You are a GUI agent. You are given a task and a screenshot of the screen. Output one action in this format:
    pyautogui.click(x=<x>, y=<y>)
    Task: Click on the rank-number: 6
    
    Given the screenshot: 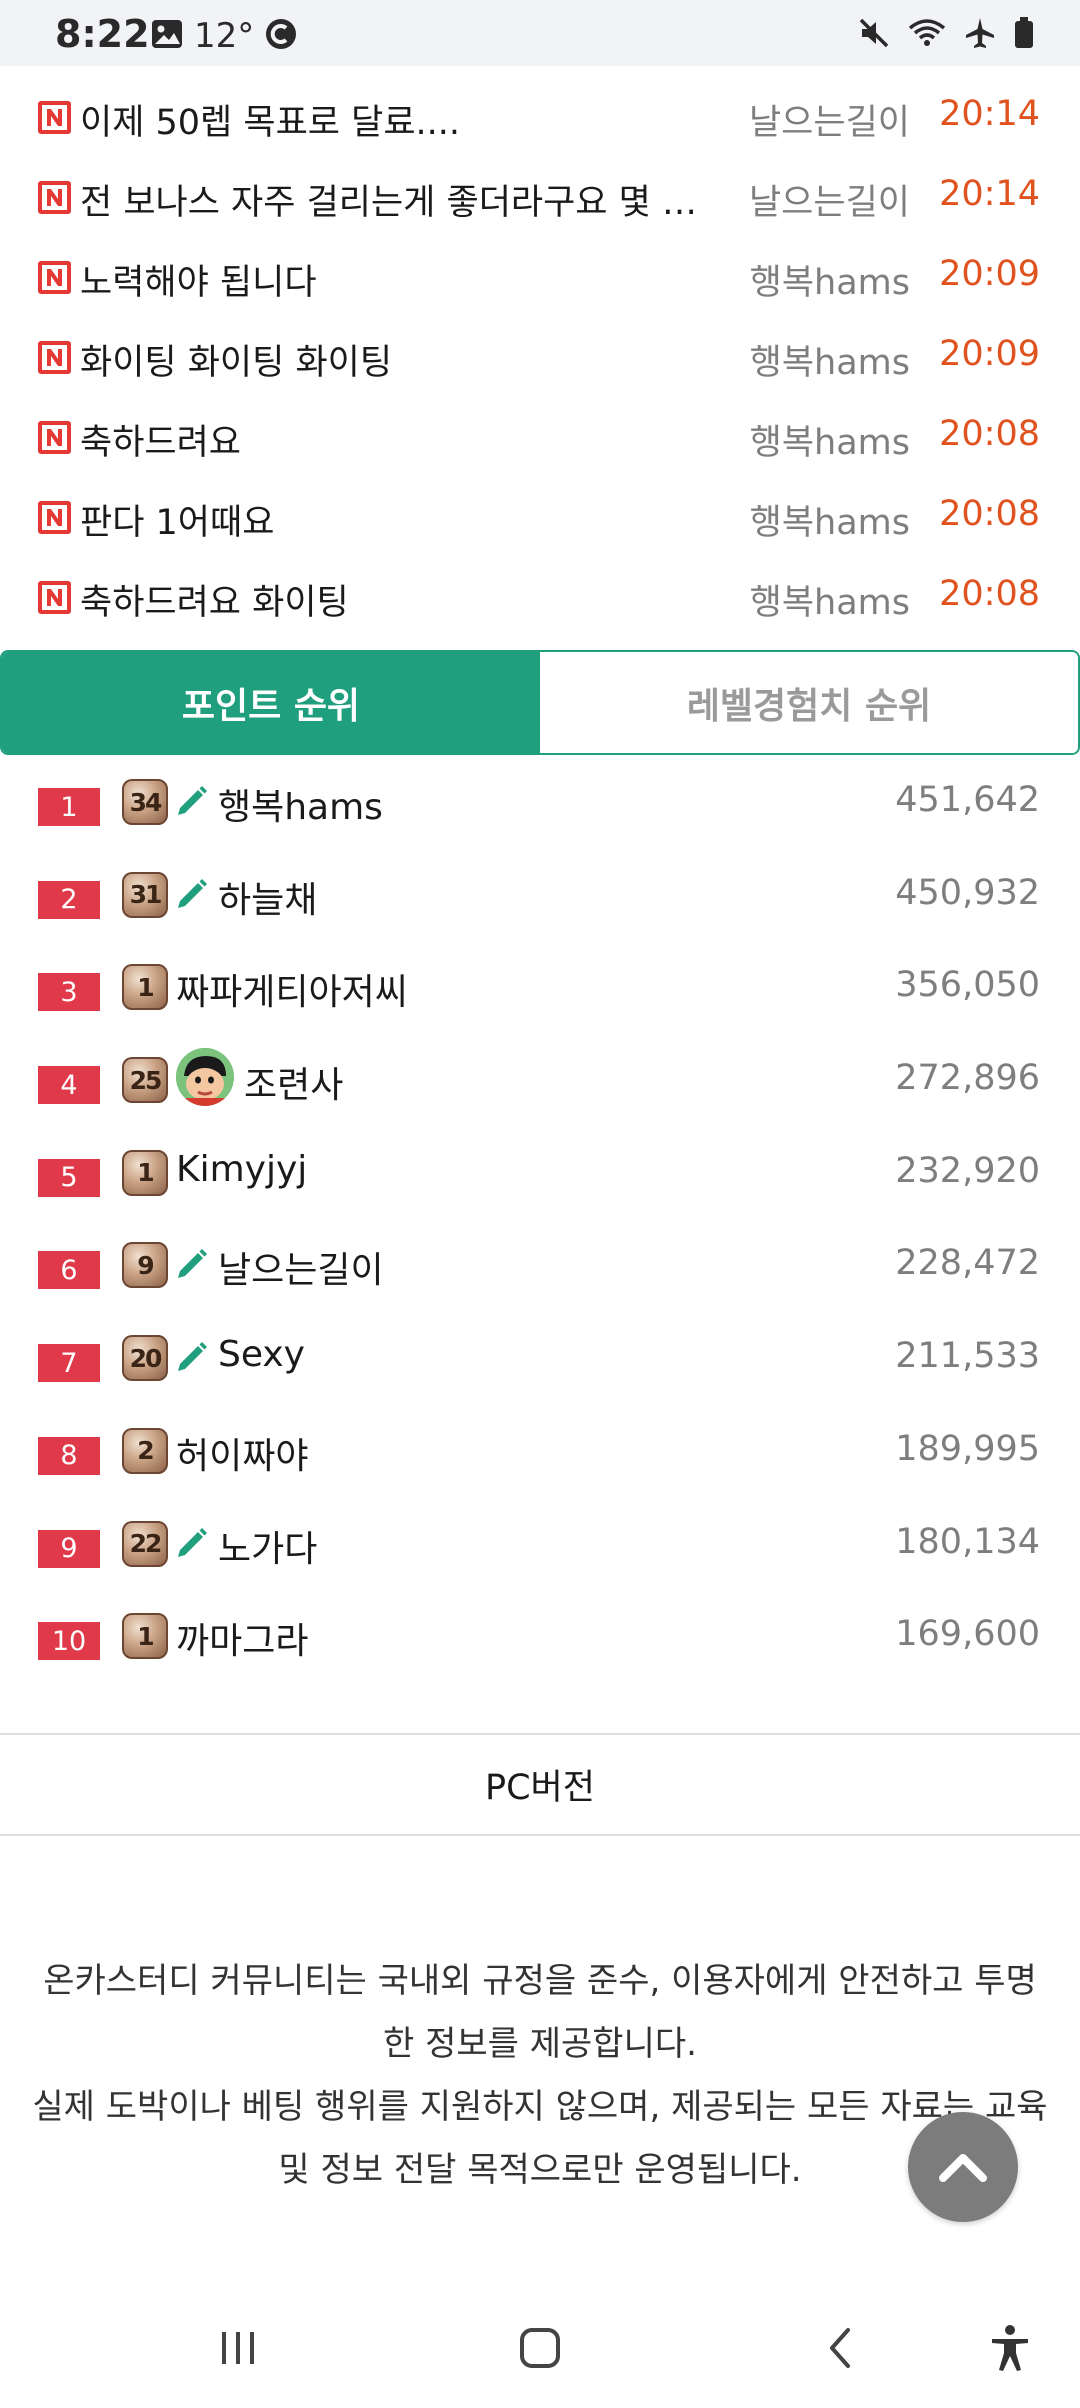 What is the action you would take?
    pyautogui.click(x=69, y=1270)
    